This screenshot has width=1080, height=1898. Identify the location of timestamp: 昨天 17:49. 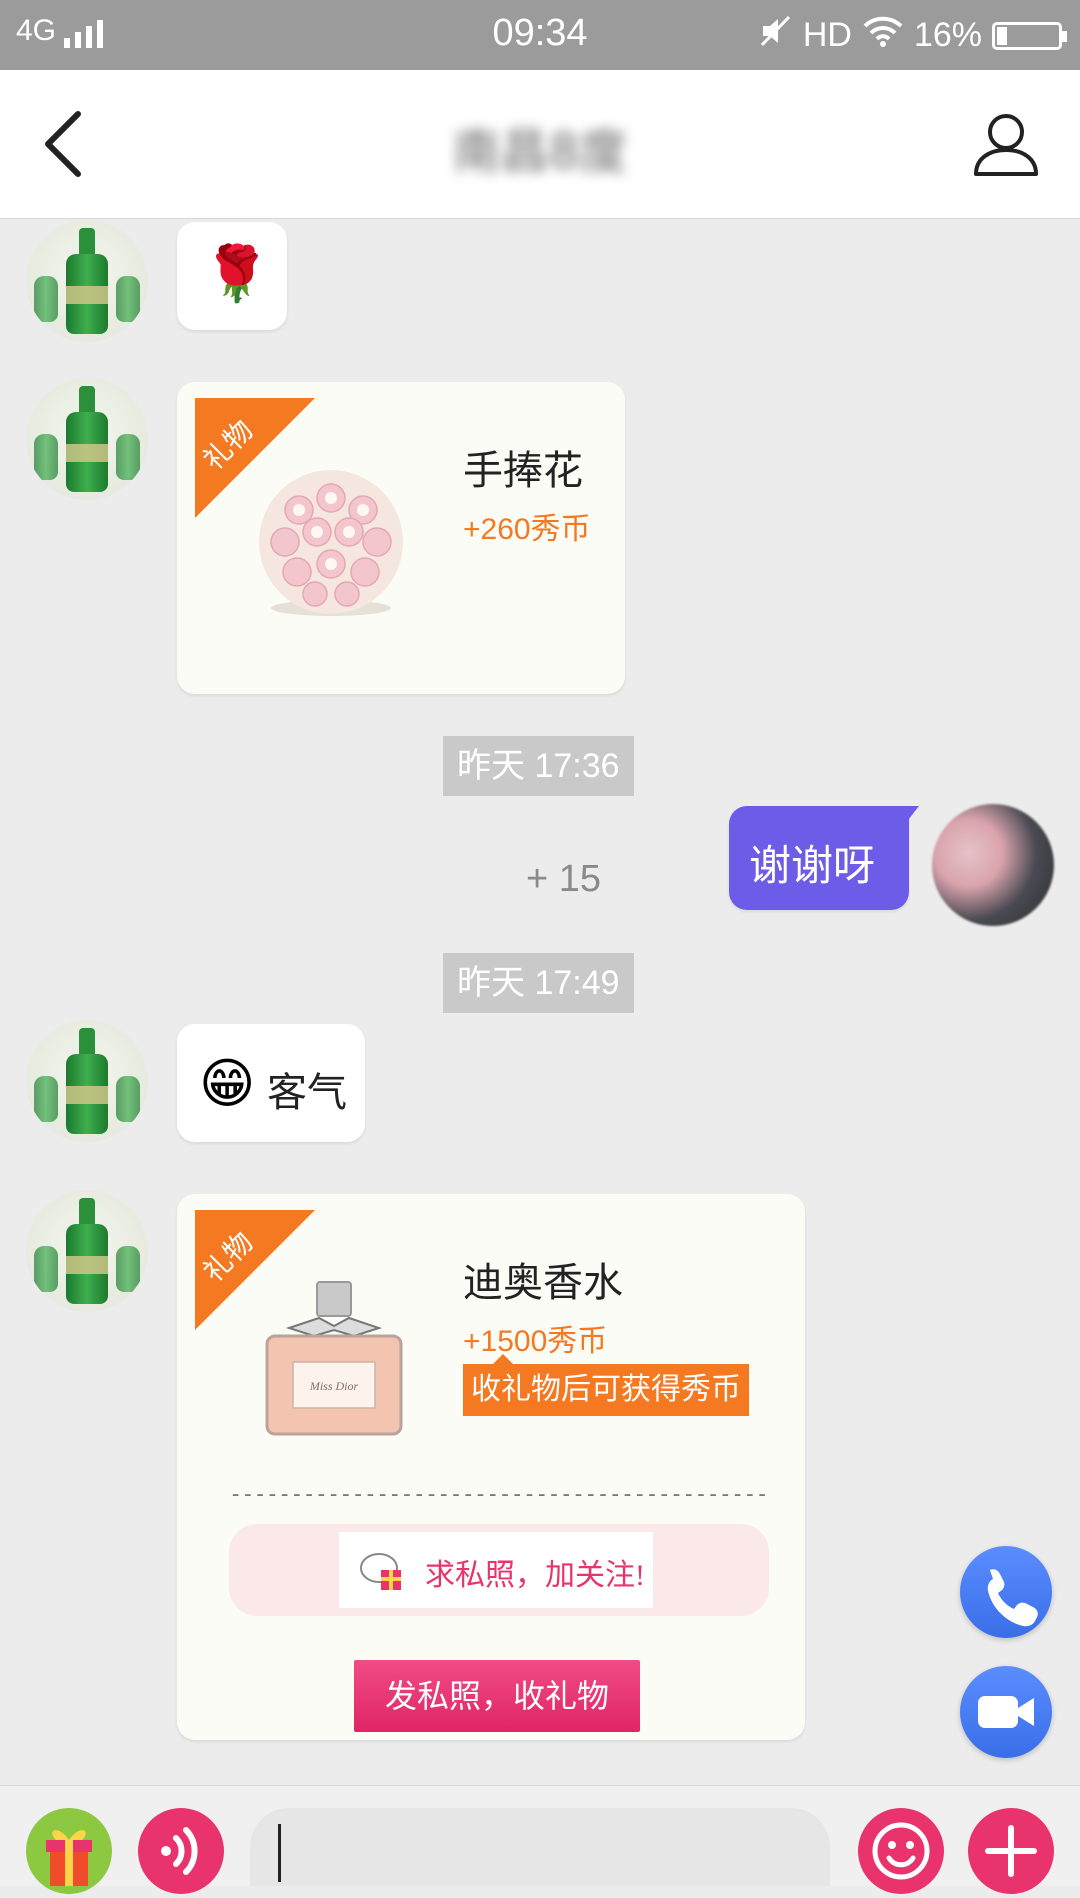
(538, 983).